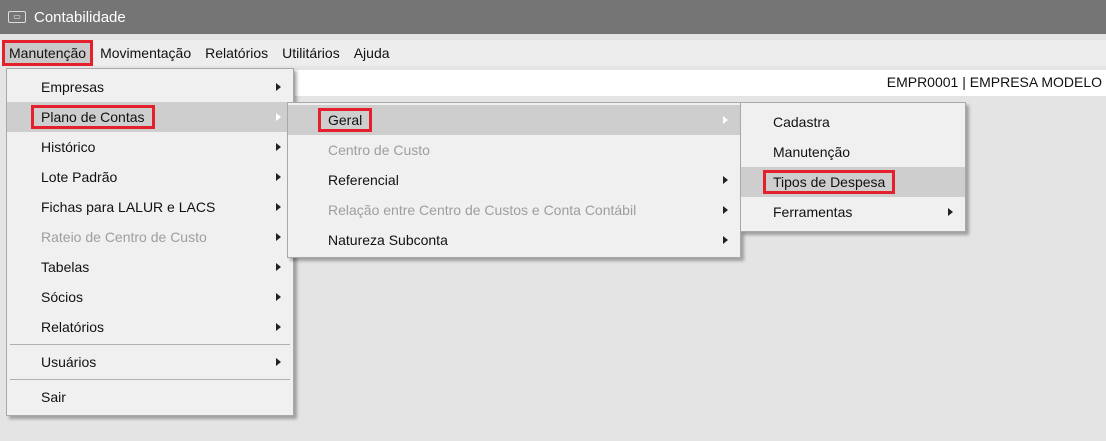 The image size is (1106, 441). Describe the element at coordinates (311, 53) in the screenshot. I see `menu-utilitarios: Utilitários` at that location.